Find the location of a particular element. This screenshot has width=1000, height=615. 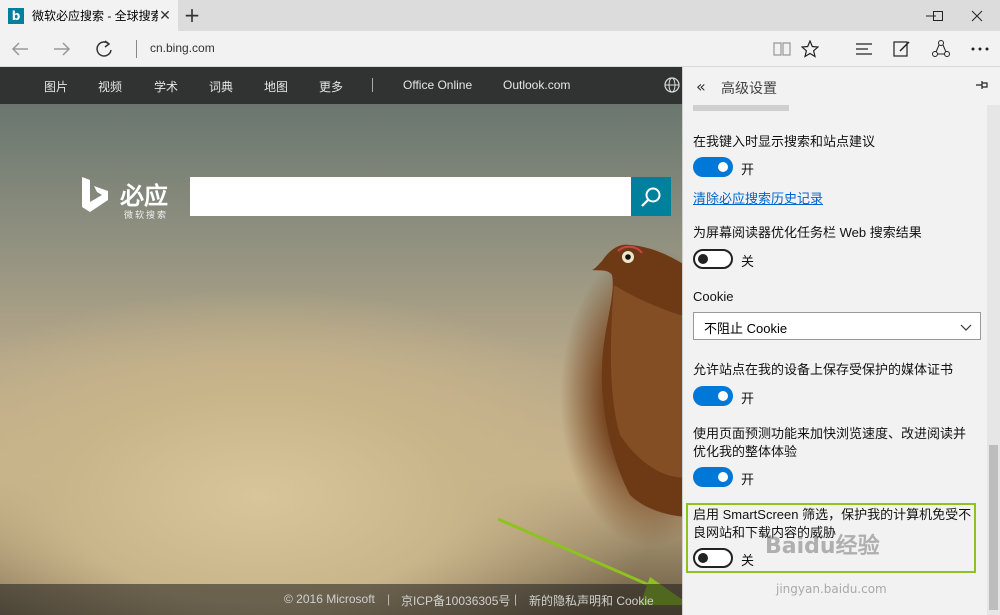

back-button is located at coordinates (20, 49).